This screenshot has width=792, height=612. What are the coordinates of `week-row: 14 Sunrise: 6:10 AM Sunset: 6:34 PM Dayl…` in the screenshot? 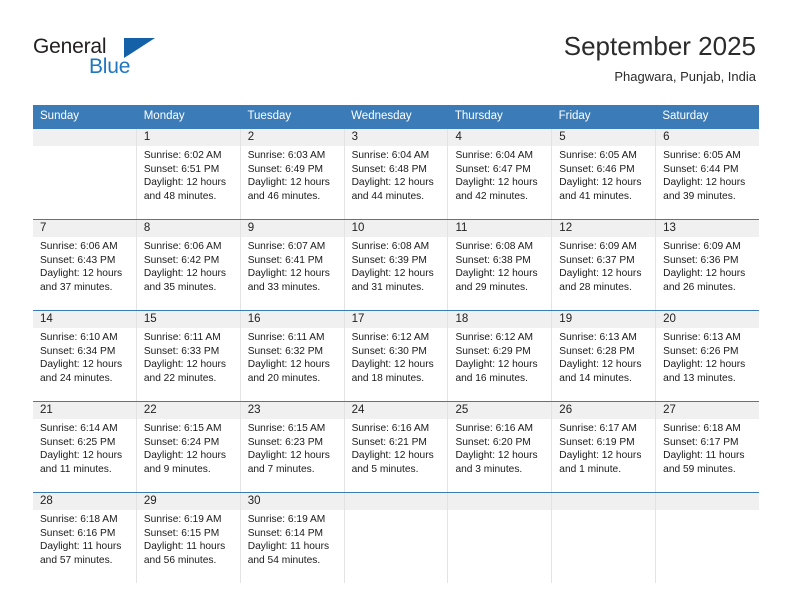 It's located at (396, 355).